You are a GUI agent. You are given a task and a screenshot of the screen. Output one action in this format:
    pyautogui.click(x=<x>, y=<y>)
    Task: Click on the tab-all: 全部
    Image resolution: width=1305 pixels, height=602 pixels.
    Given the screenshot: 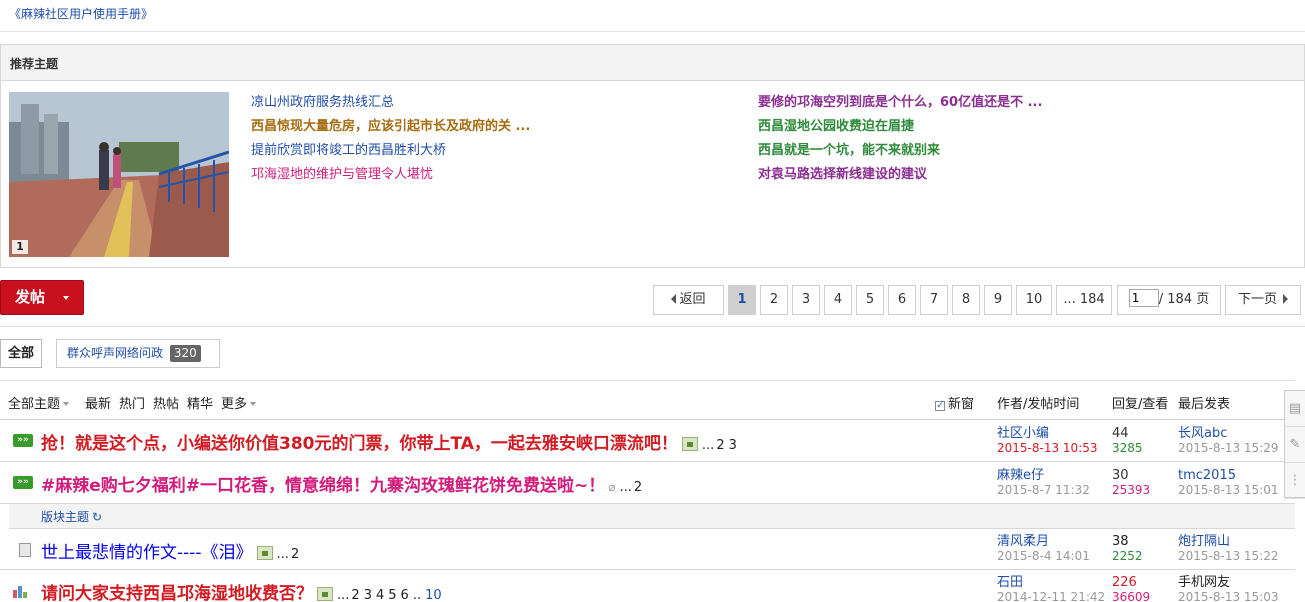 What is the action you would take?
    pyautogui.click(x=21, y=353)
    